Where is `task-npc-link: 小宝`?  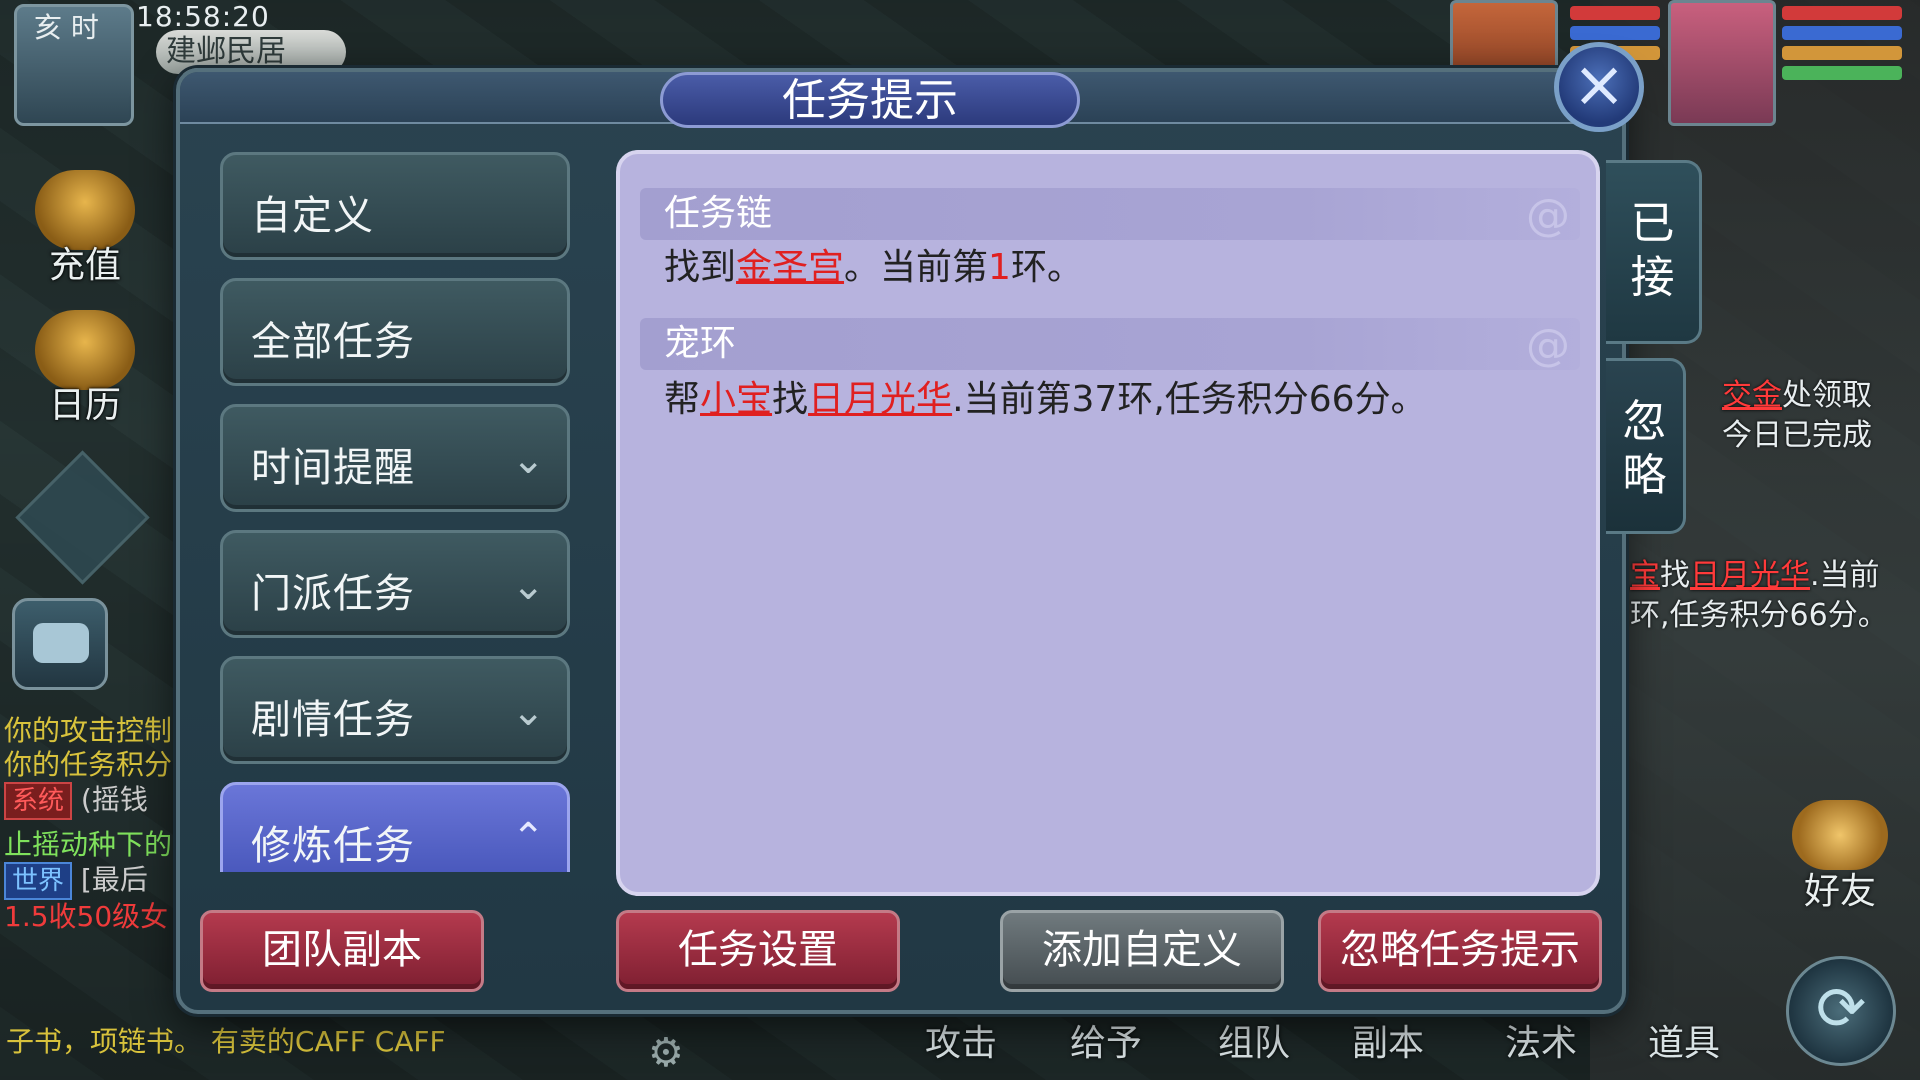
task-npc-link: 小宝 is located at coordinates (736, 399).